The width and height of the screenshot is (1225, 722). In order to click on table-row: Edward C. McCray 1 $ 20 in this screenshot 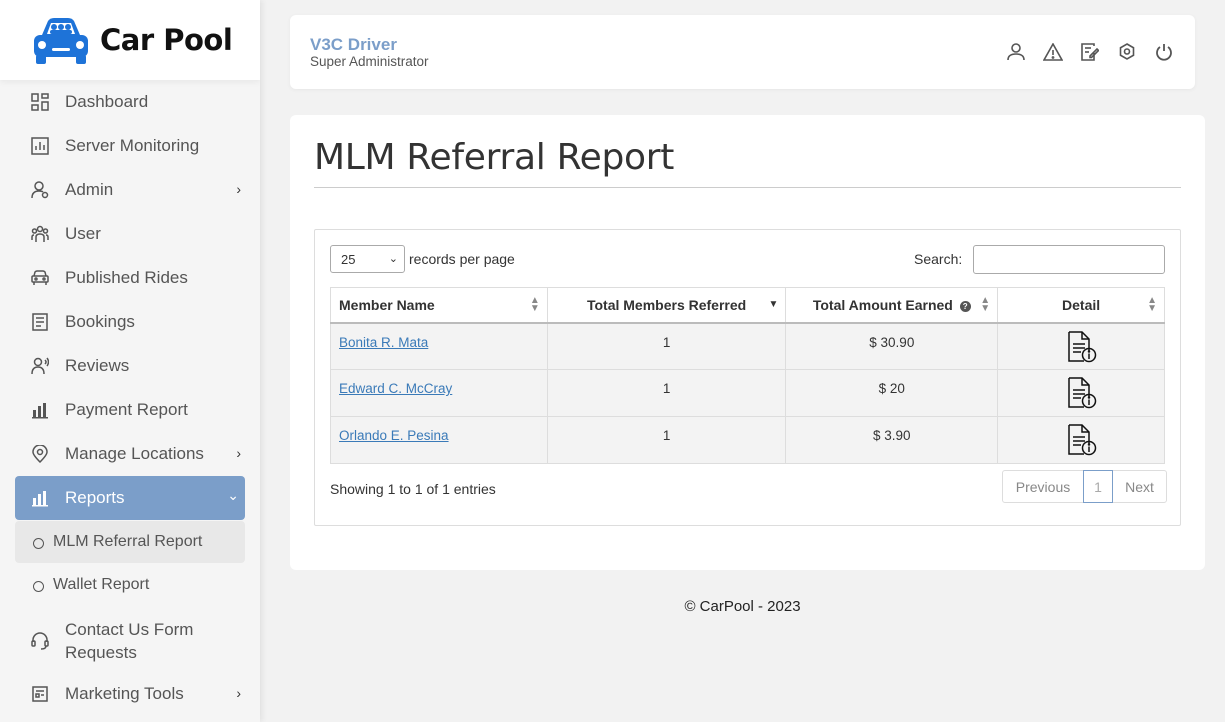, I will do `click(747, 393)`.